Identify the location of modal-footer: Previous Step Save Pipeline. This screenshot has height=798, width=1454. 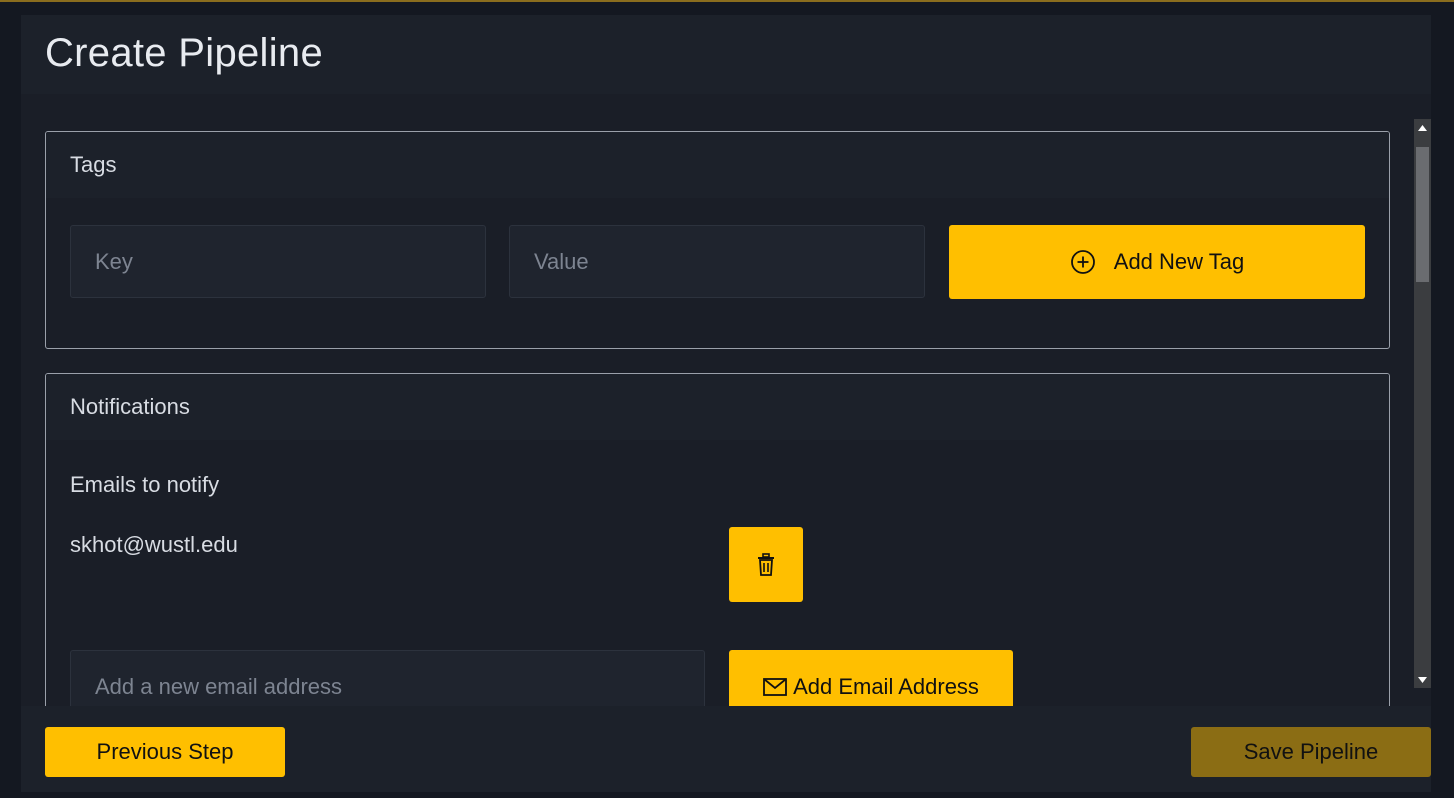
(726, 749).